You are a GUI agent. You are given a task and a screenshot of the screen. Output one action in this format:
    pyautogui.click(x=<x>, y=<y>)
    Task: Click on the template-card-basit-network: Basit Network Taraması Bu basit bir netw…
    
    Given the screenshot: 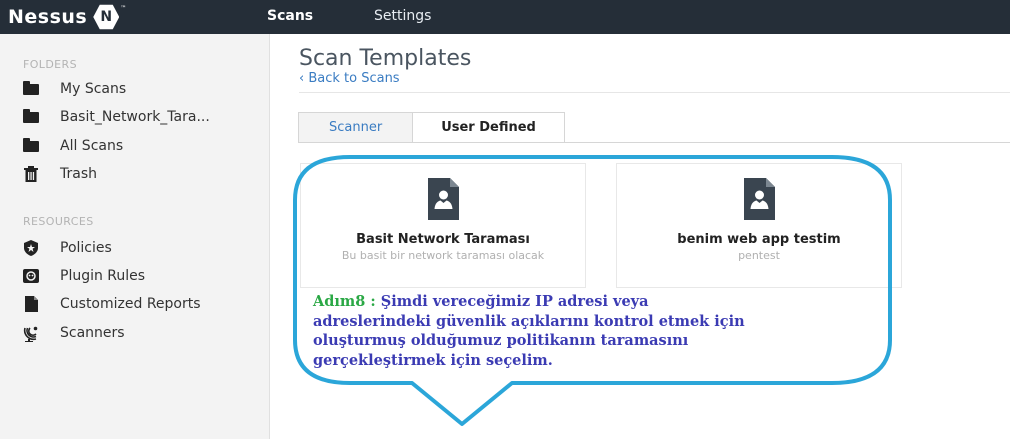 What is the action you would take?
    pyautogui.click(x=443, y=225)
    